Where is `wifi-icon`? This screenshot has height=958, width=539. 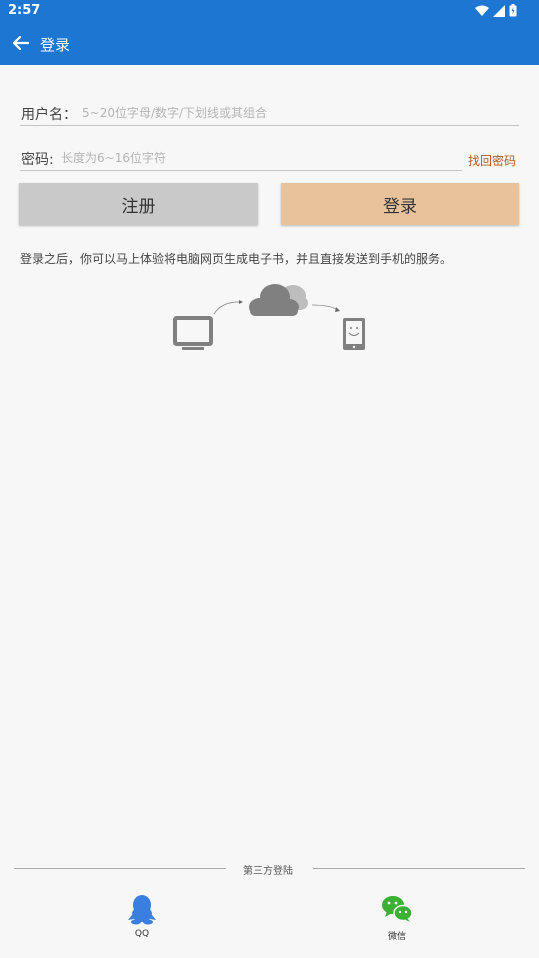 wifi-icon is located at coordinates (482, 10).